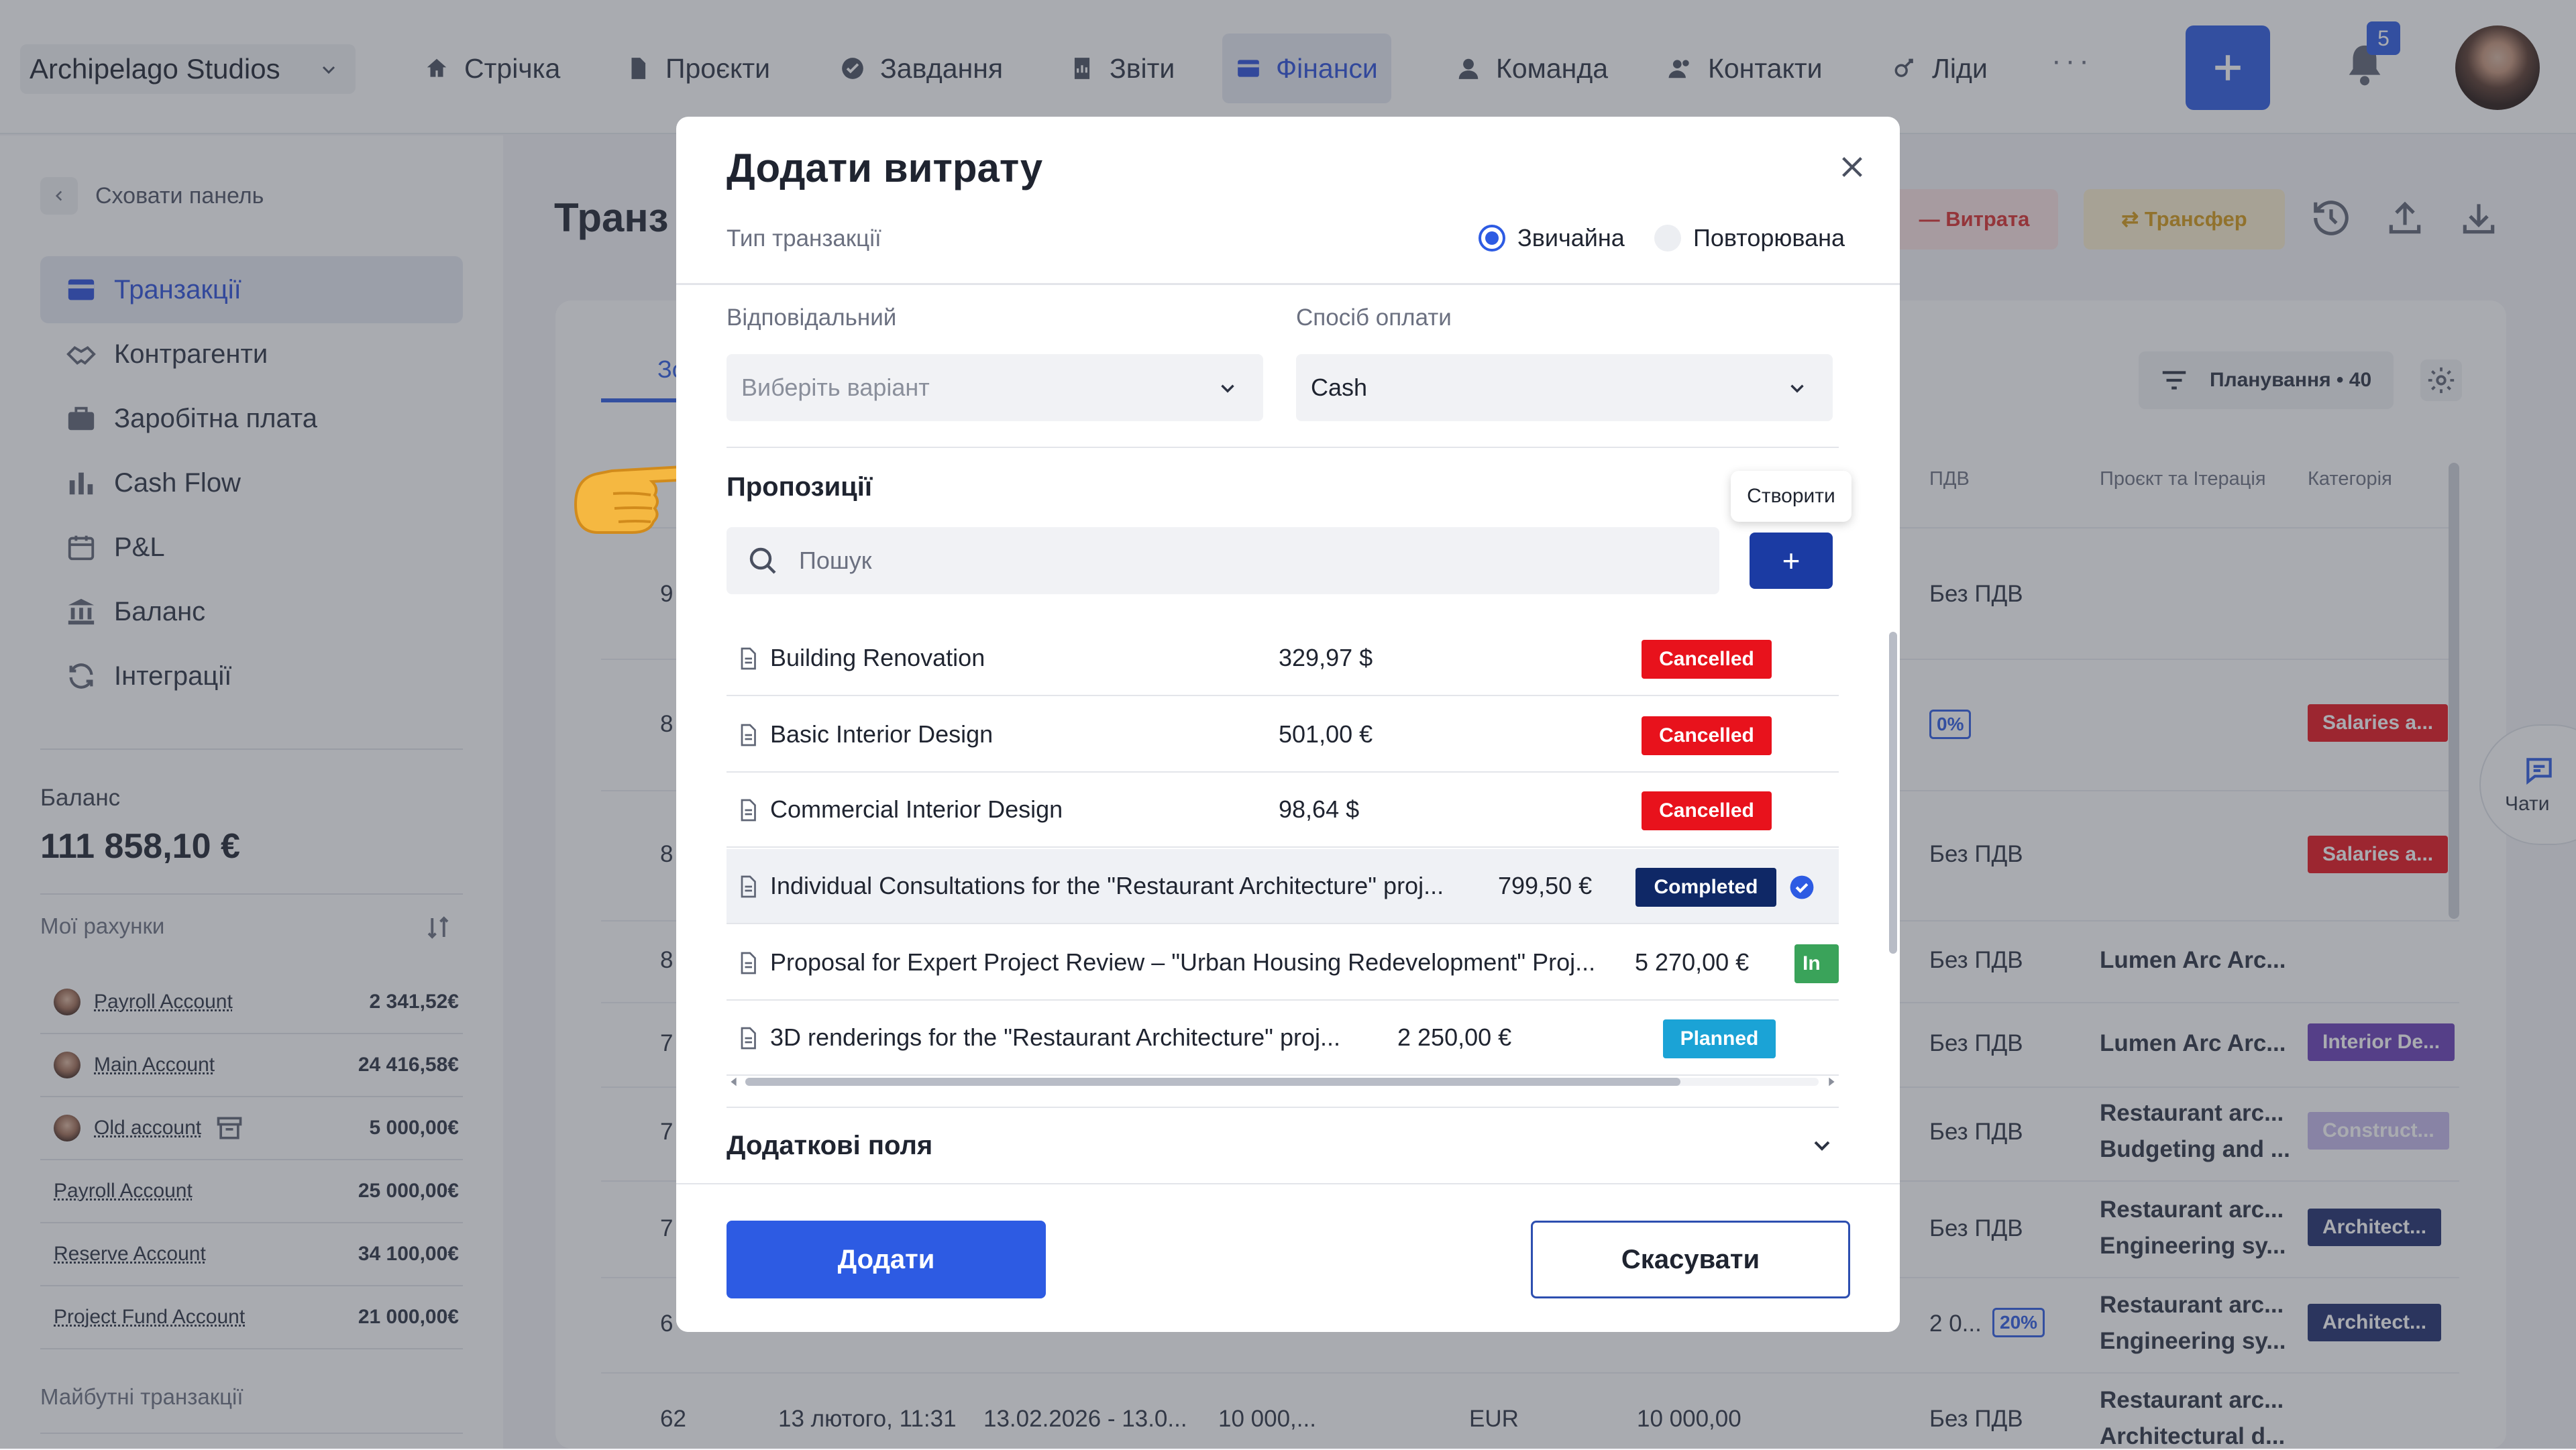  Describe the element at coordinates (1326, 657) in the screenshot. I see `proposal-amount: 329,97 $` at that location.